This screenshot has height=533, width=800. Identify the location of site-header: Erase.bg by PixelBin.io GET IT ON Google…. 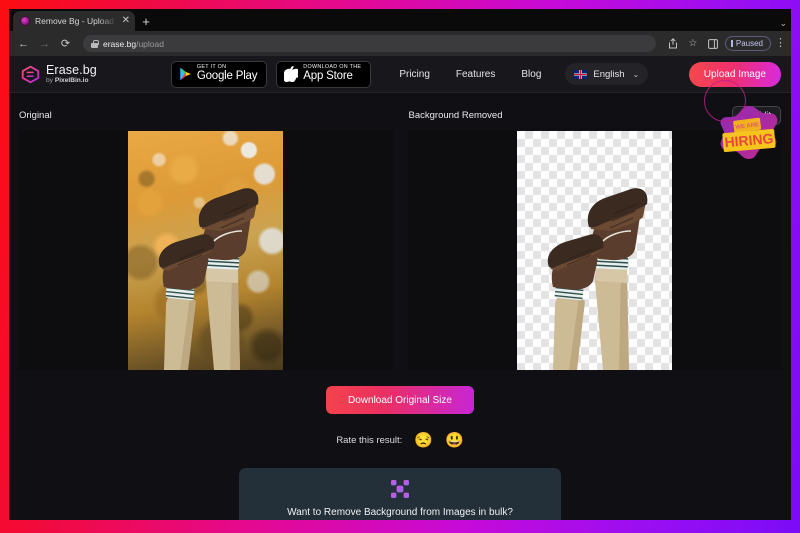
(400, 74).